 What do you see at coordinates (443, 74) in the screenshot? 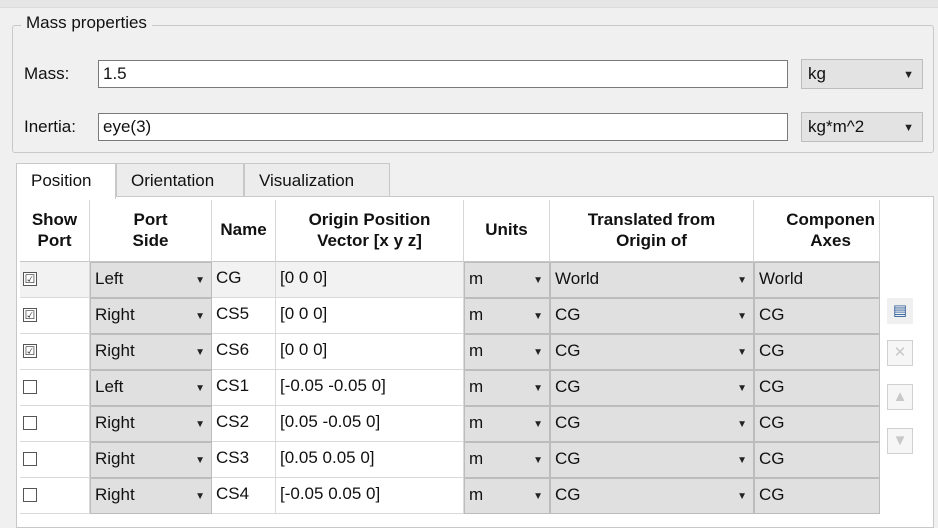
I see `mass-input` at bounding box center [443, 74].